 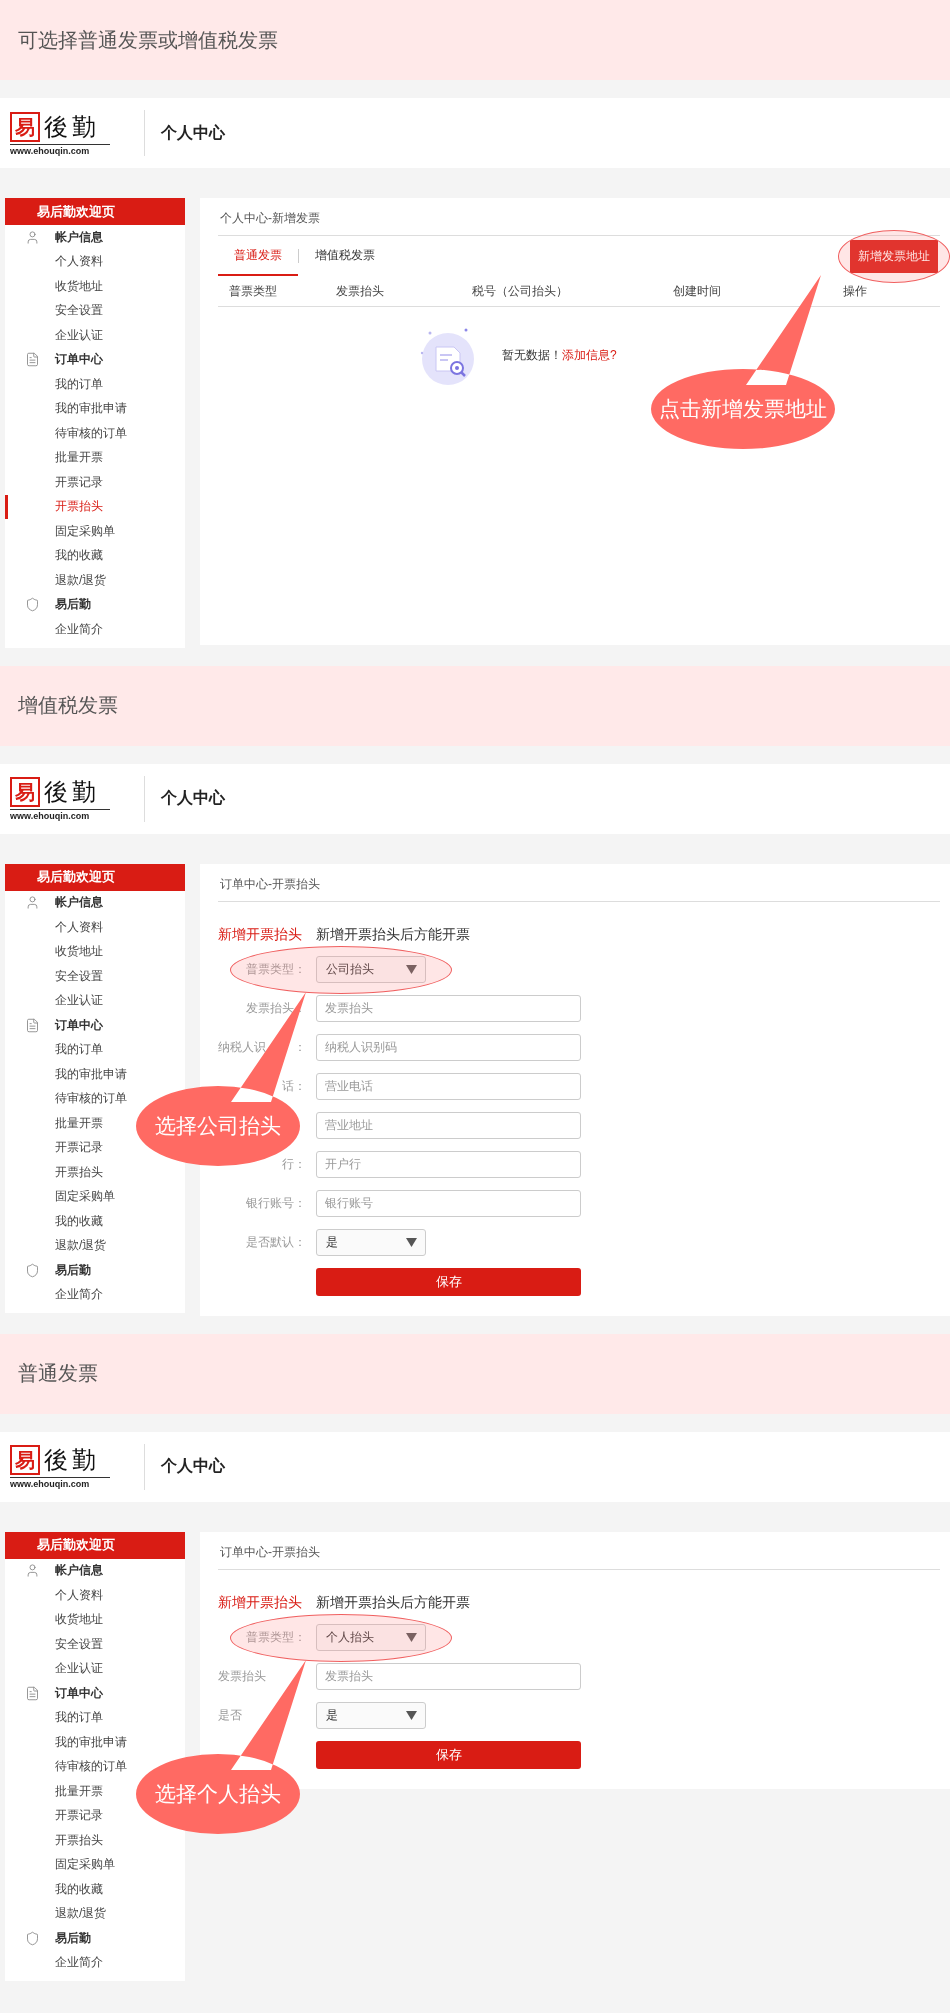 I want to click on field-label: 纳税人识, so click(x=242, y=1047).